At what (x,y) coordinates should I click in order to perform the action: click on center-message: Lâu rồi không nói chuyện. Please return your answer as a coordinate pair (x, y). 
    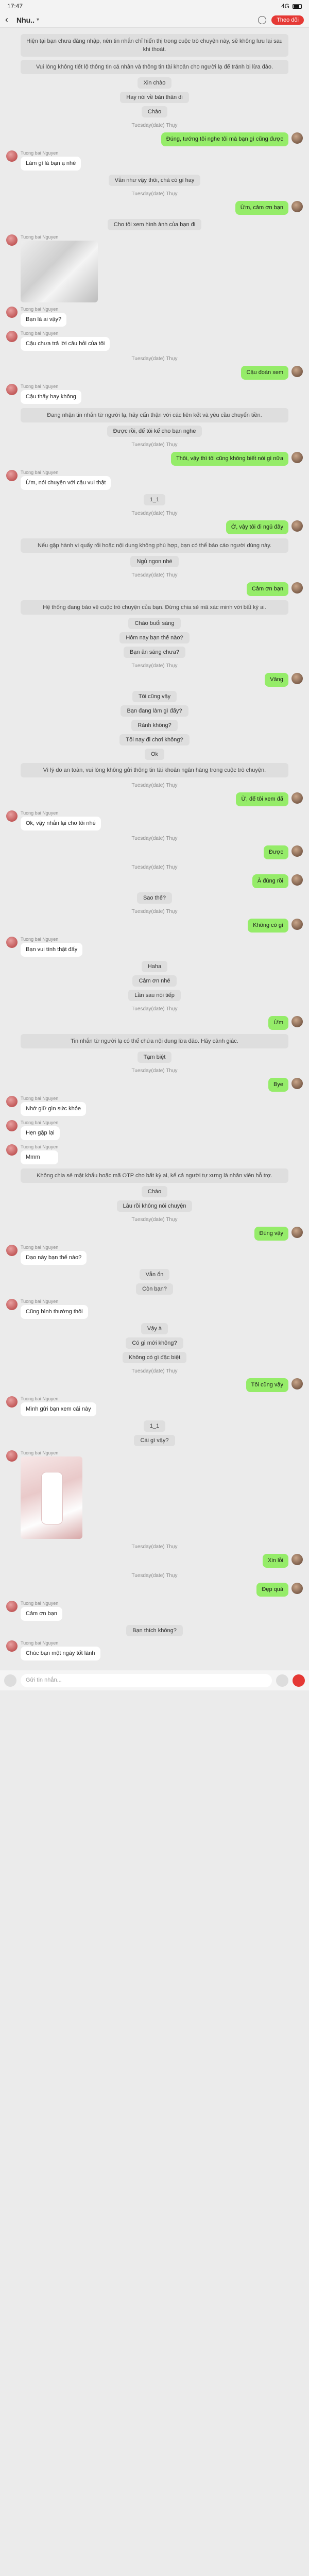
    Looking at the image, I should click on (154, 1206).